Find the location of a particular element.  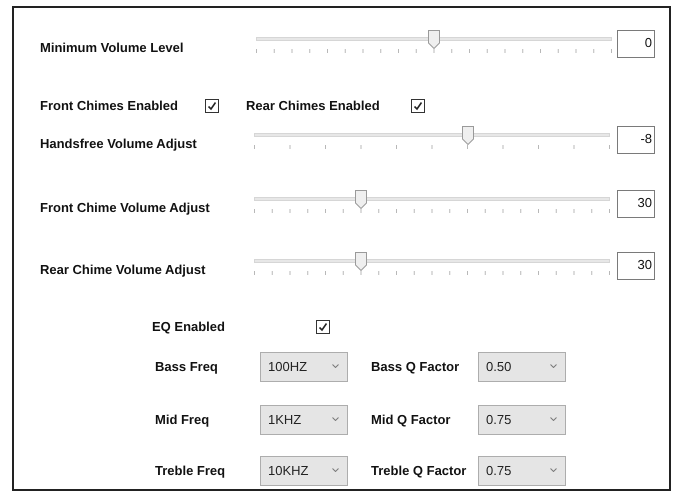

slider-label: Minimum Volume Level is located at coordinates (112, 48).